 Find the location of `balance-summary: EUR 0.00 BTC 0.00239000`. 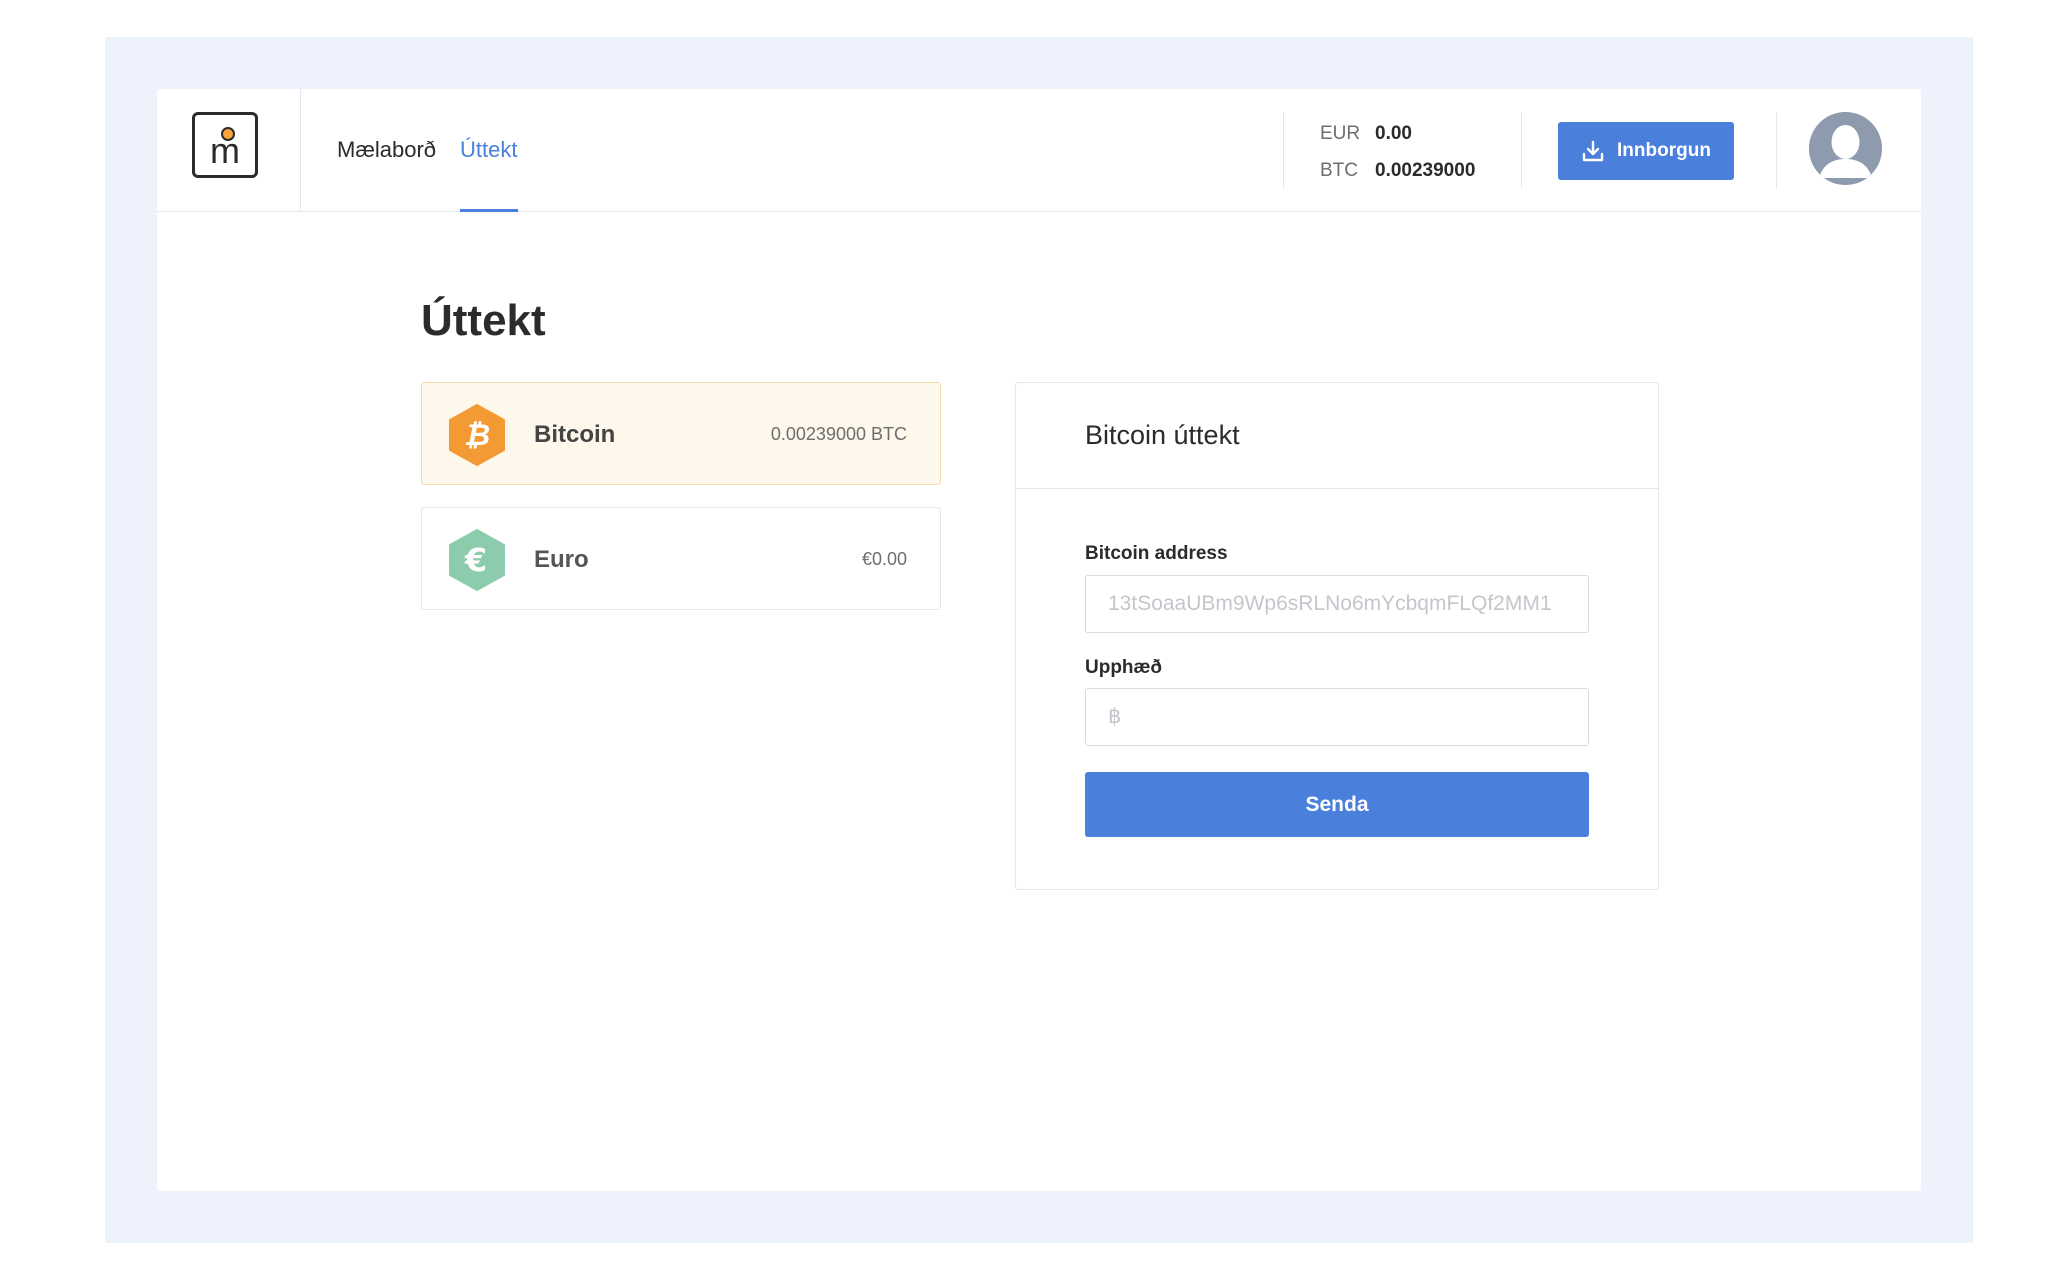

balance-summary: EUR 0.00 BTC 0.00239000 is located at coordinates (1420, 152).